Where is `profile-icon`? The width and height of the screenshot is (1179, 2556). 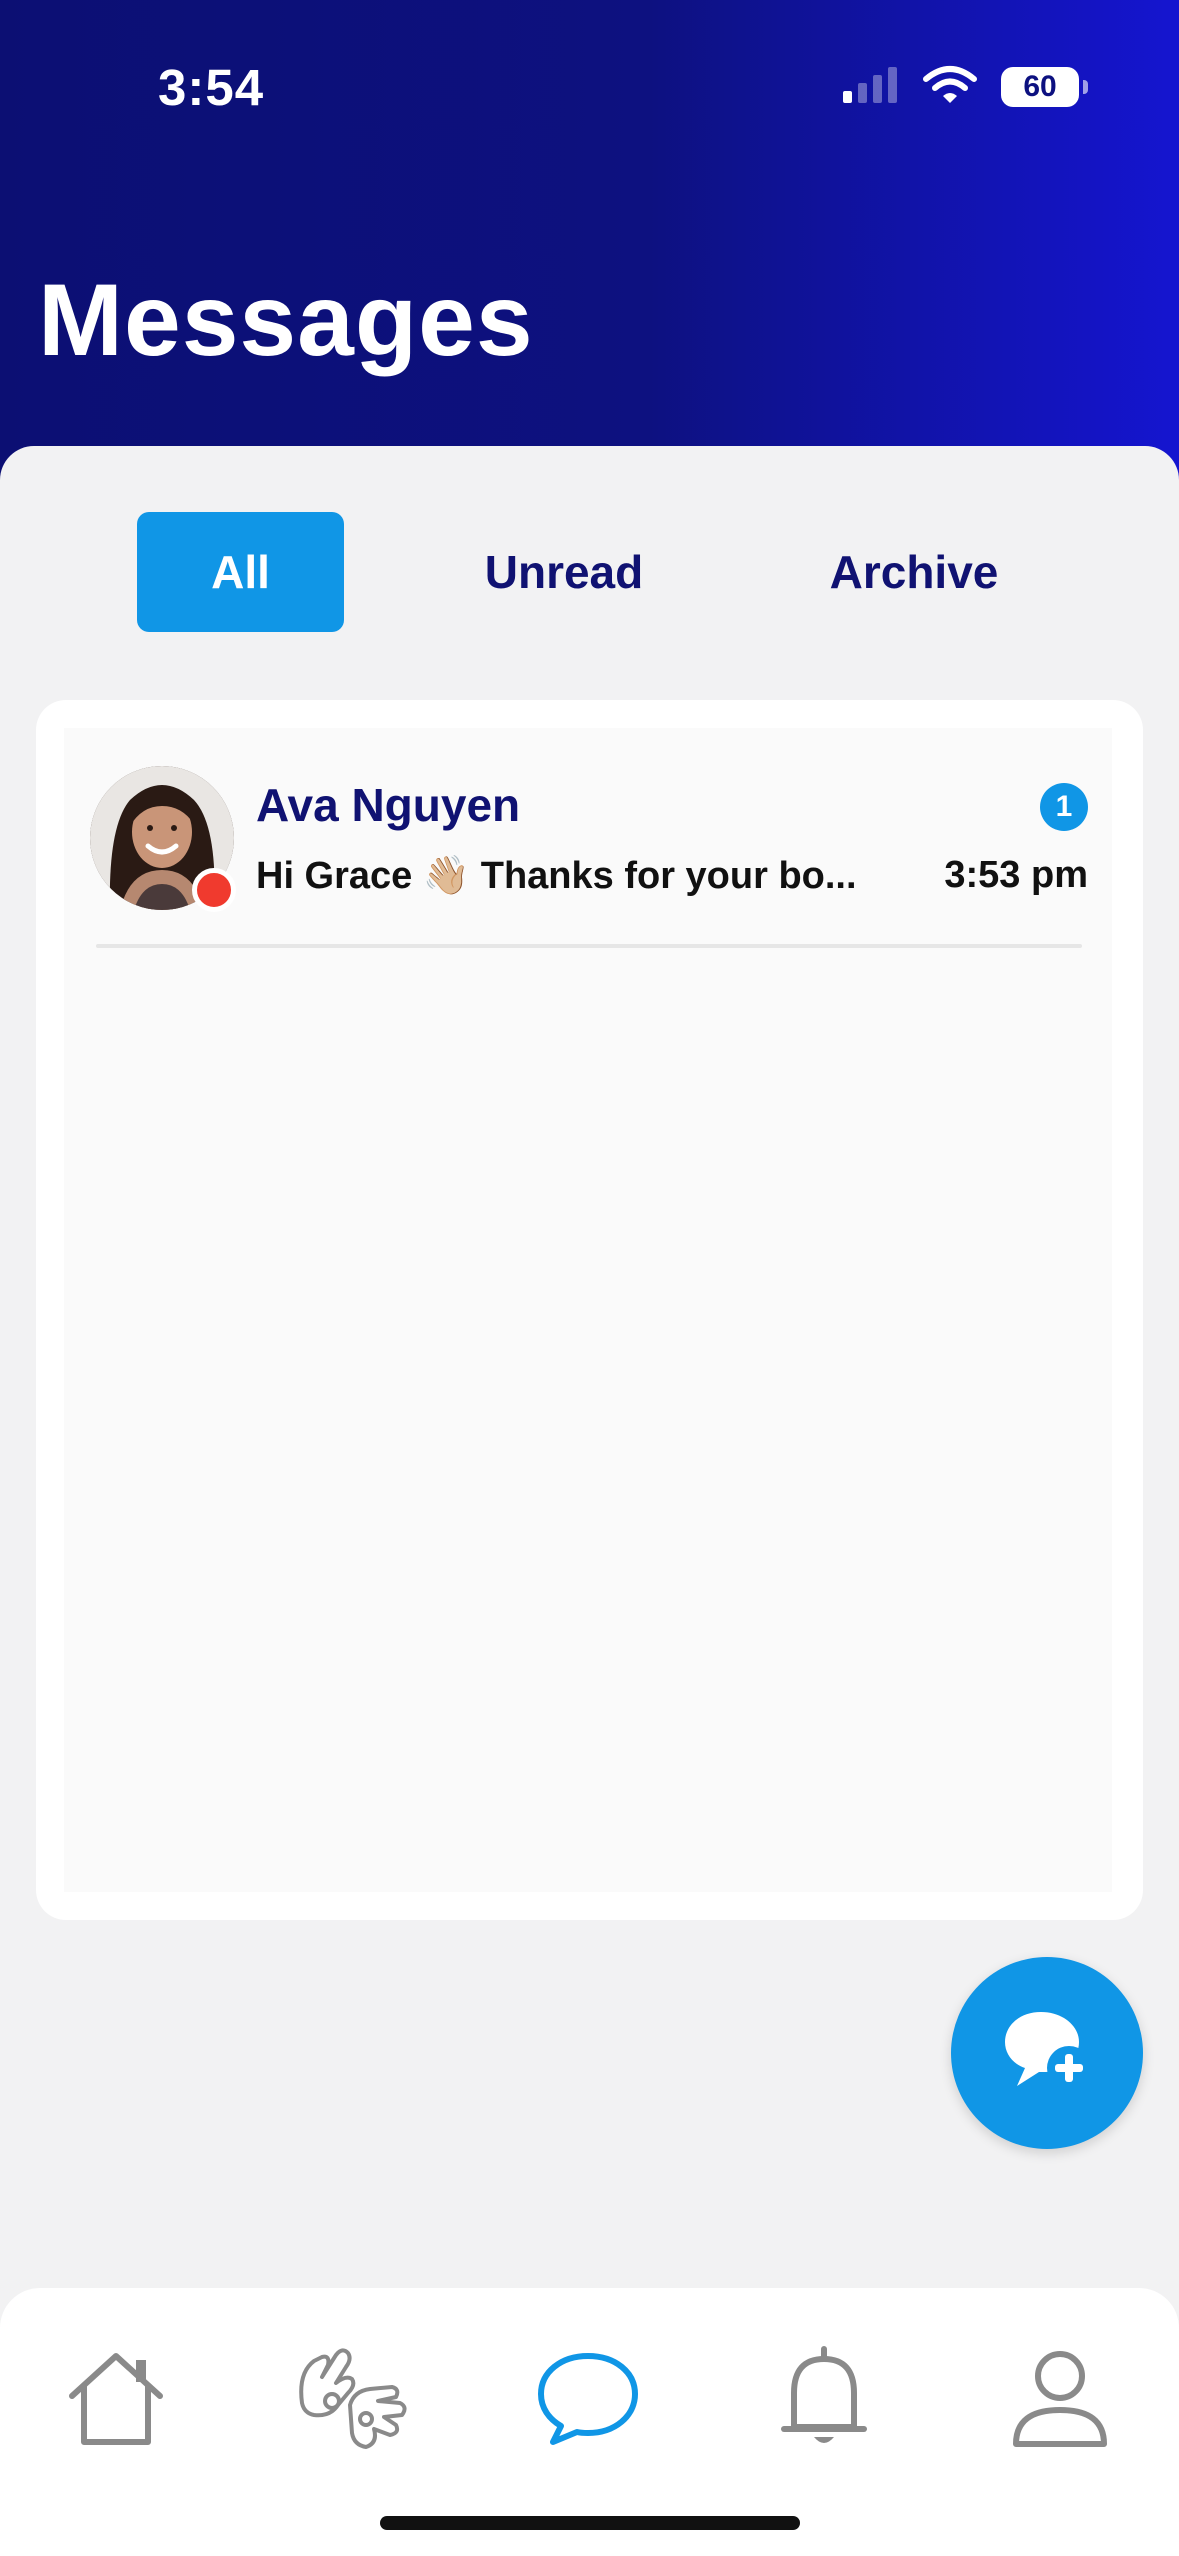 profile-icon is located at coordinates (1060, 2400).